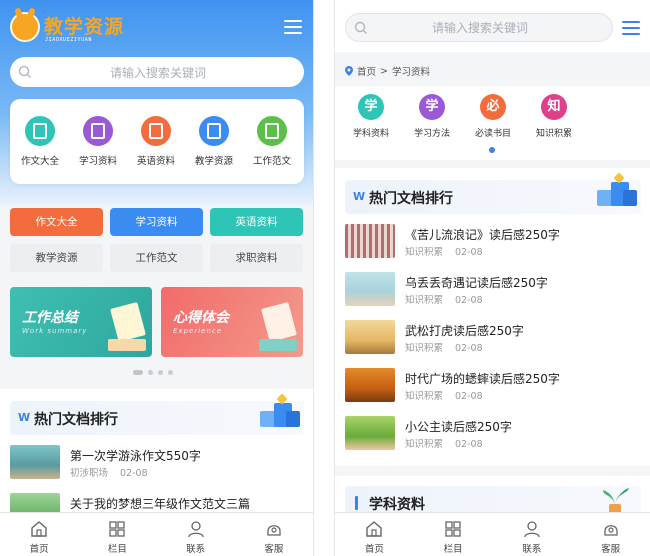  I want to click on list-item: 时代广场的蟋蟀读后感250字 知识积累 02-08, so click(490, 390).